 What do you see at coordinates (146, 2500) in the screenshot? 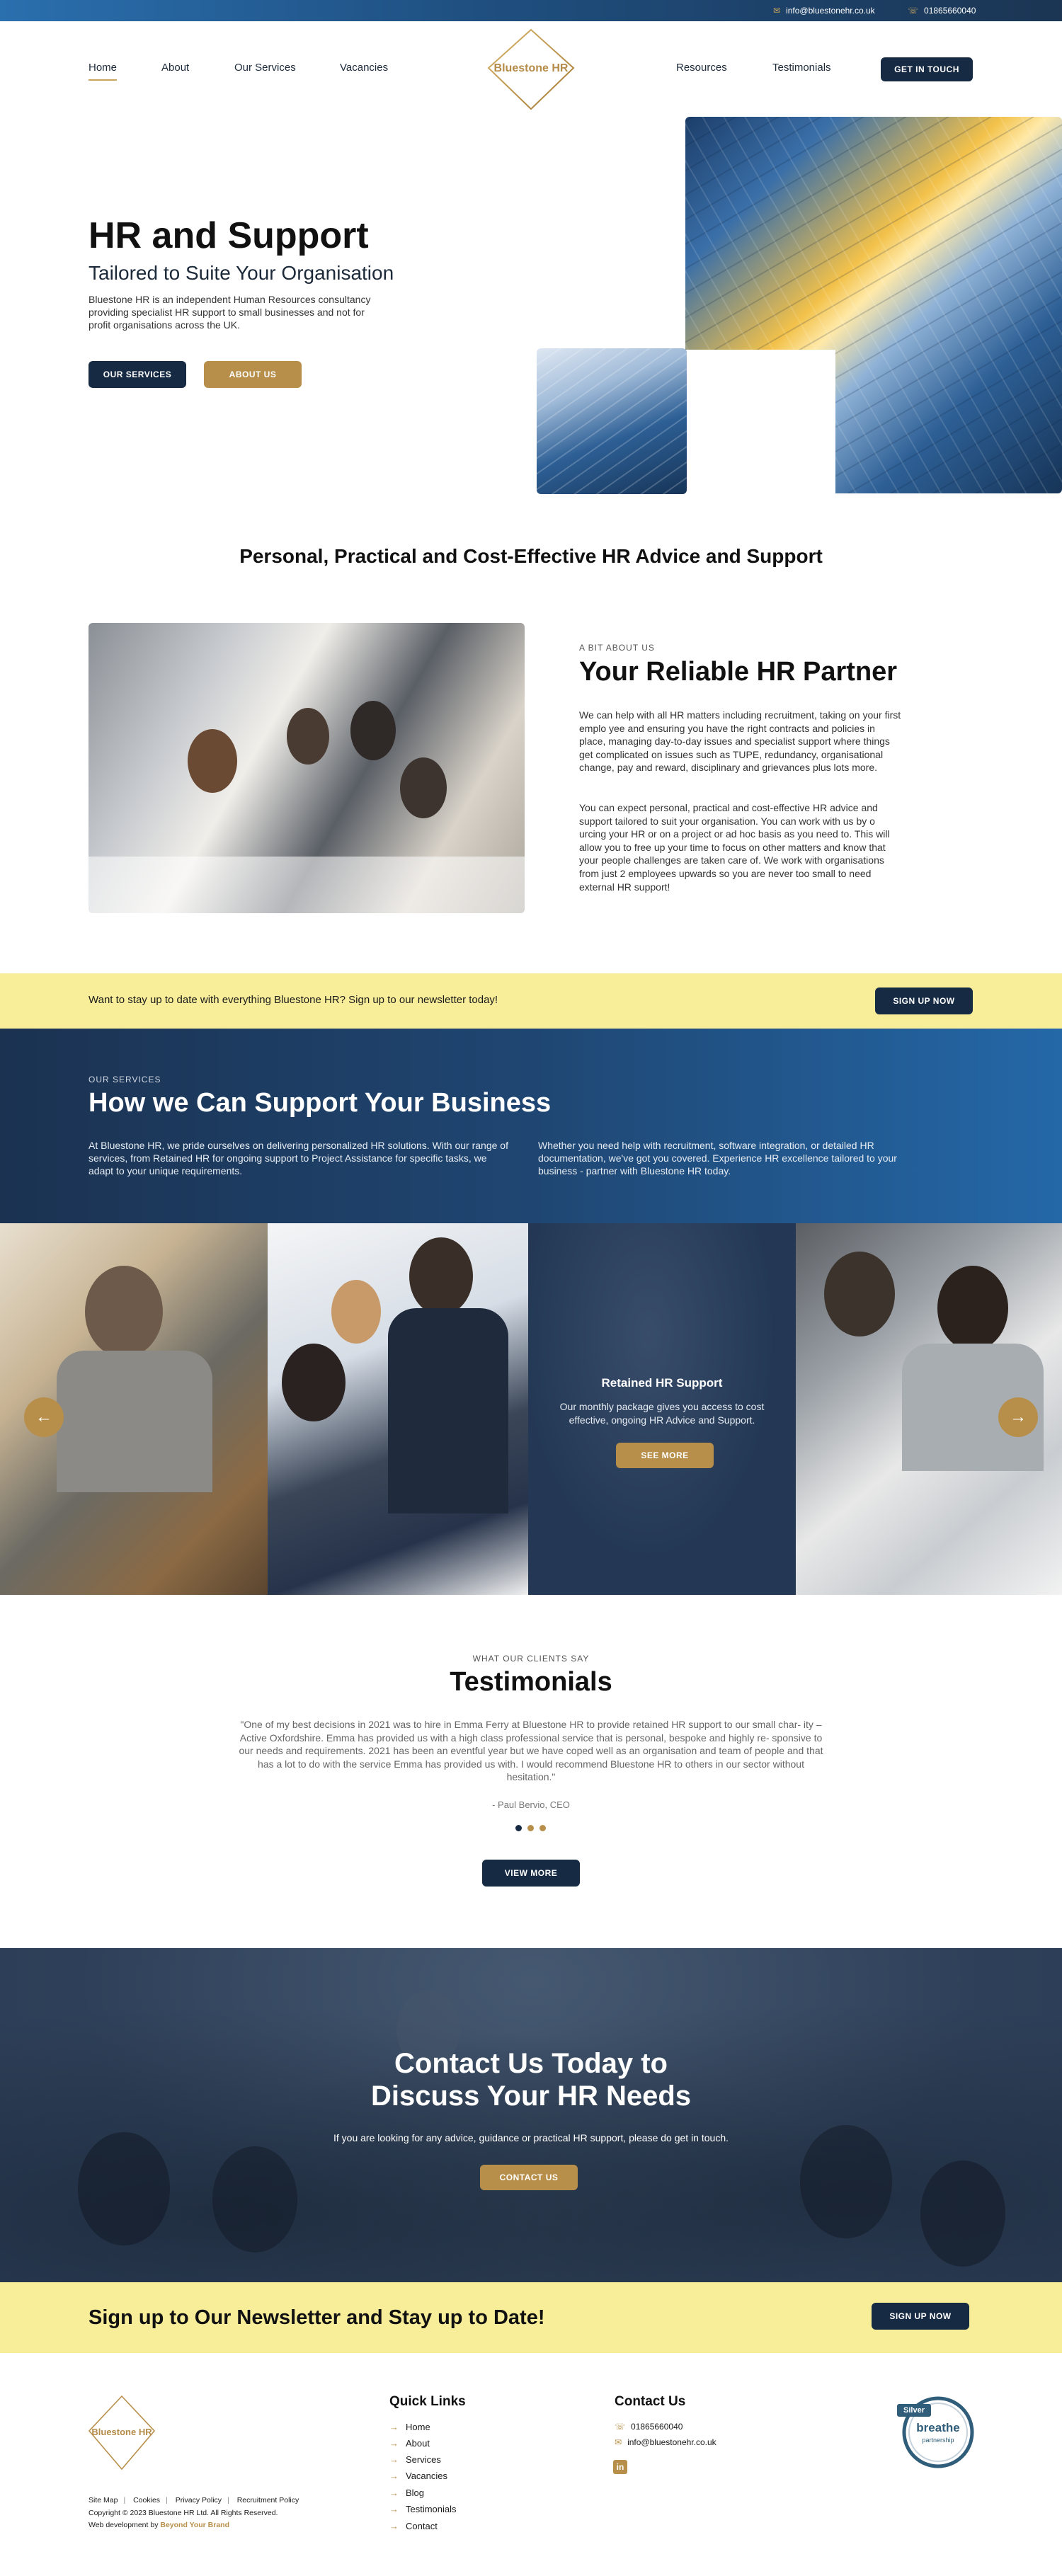
I see `legal-cookies-link: Cookies` at bounding box center [146, 2500].